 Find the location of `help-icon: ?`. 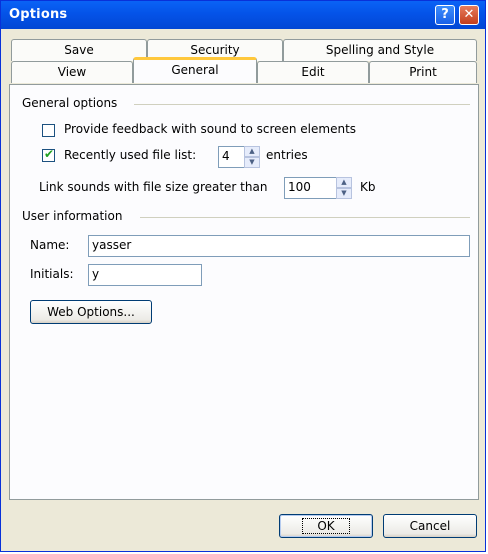

help-icon: ? is located at coordinates (445, 14).